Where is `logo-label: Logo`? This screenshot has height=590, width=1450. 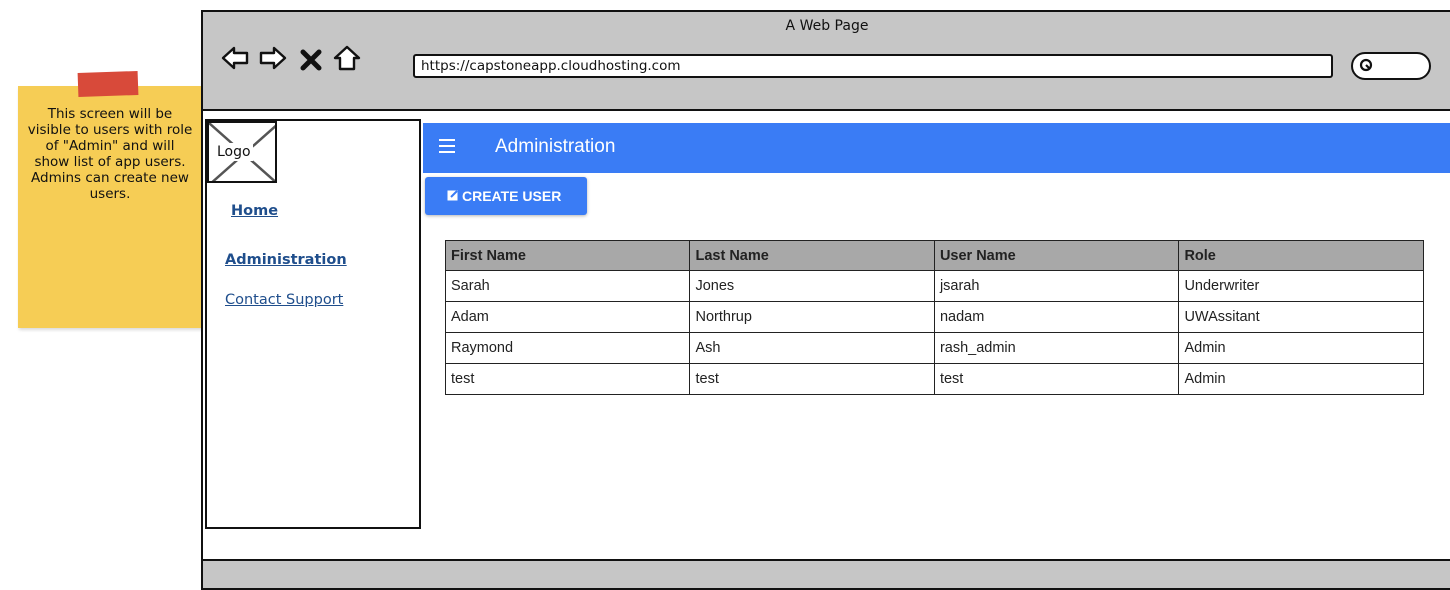 logo-label: Logo is located at coordinates (234, 152).